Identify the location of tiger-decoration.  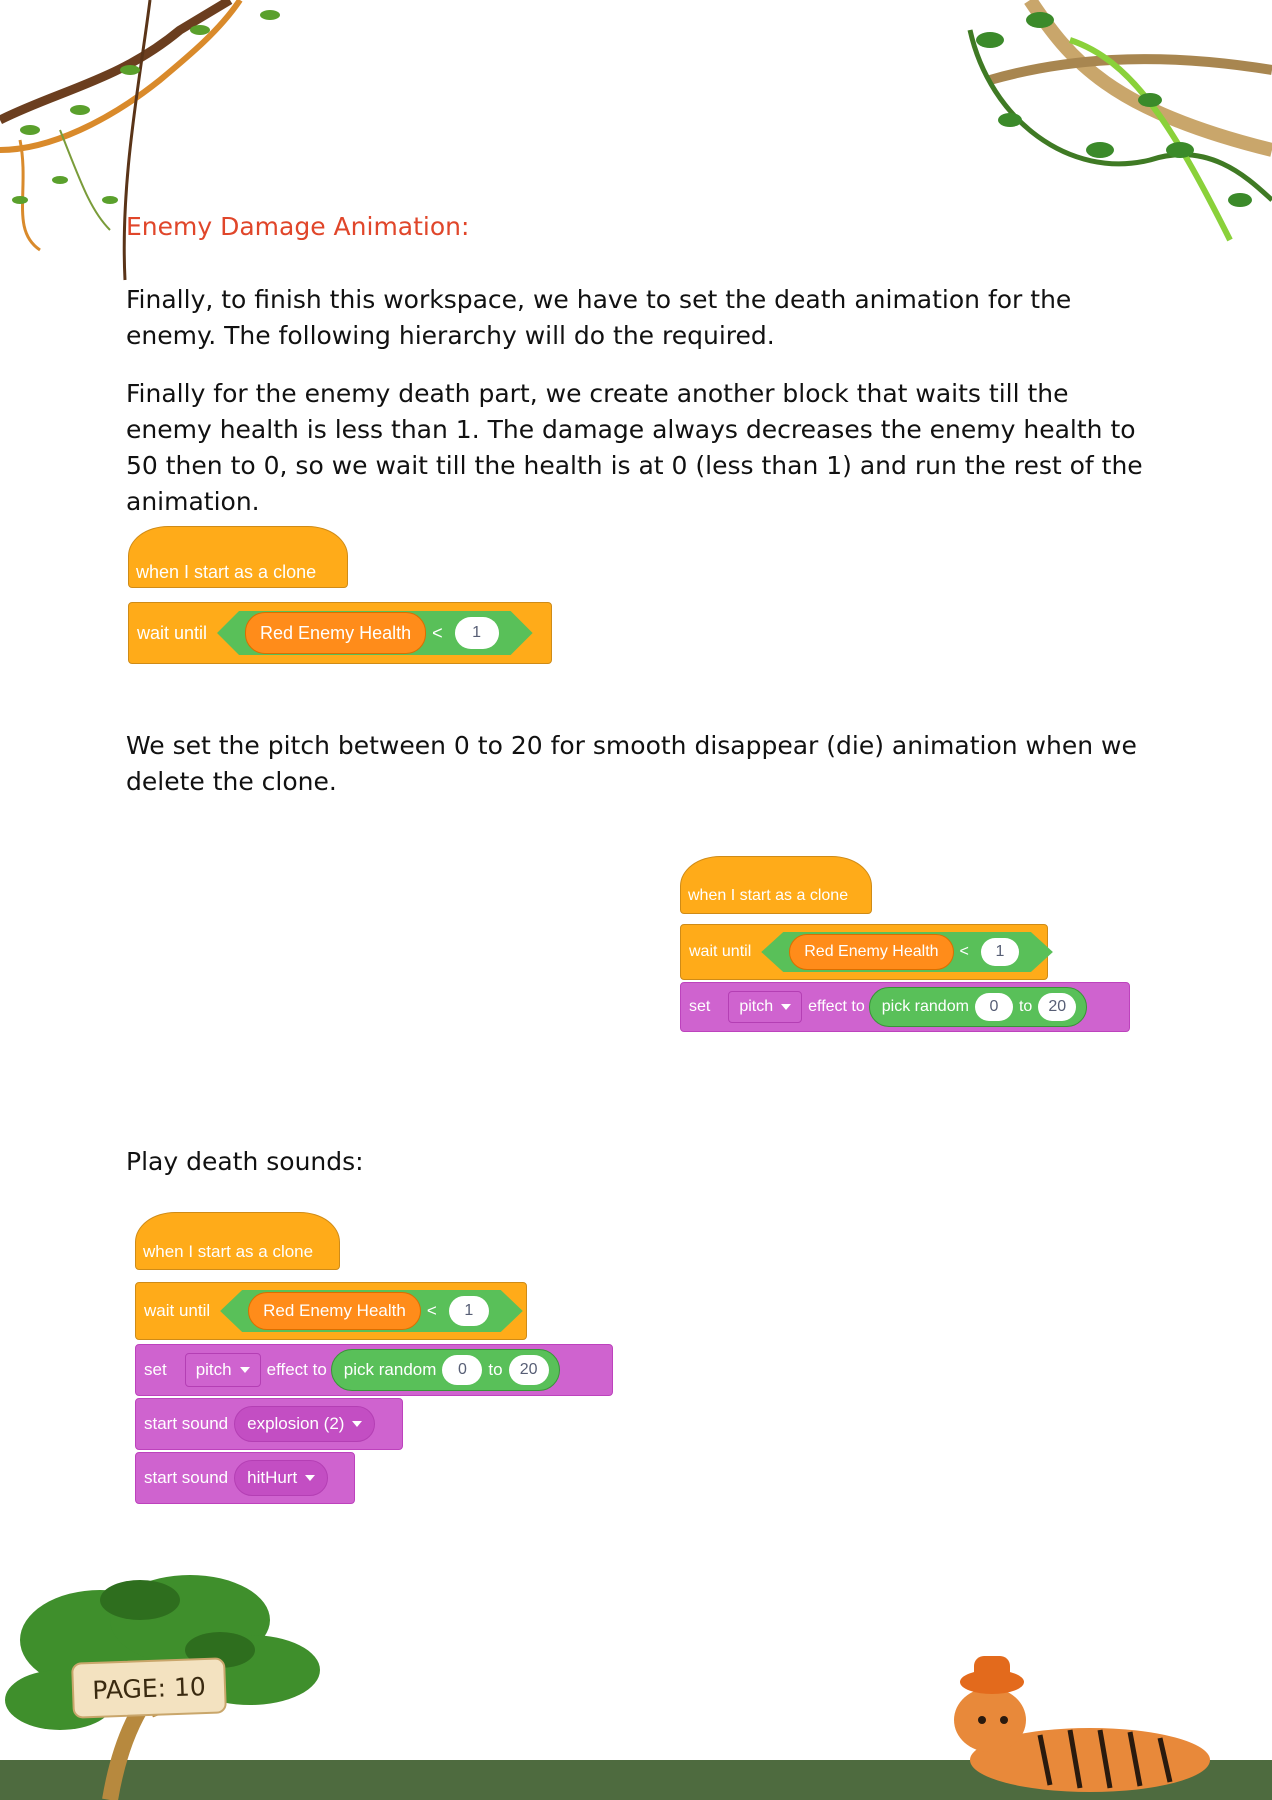
(1082, 1724).